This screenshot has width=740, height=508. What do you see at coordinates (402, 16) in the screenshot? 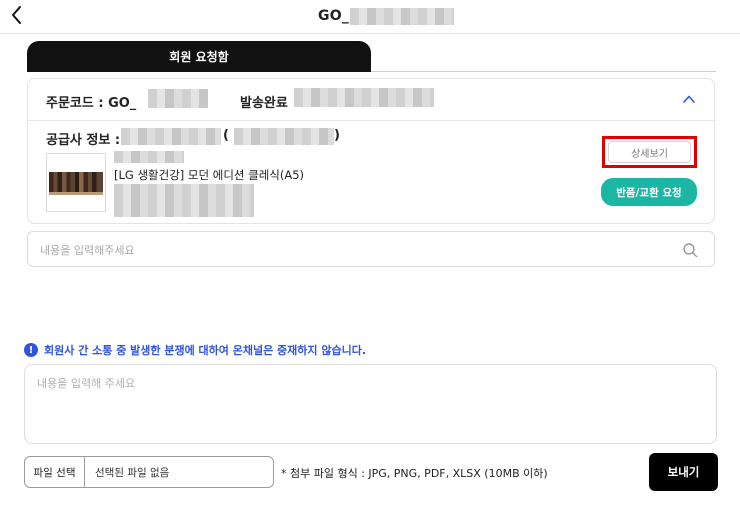
I see `redacted-order-id` at bounding box center [402, 16].